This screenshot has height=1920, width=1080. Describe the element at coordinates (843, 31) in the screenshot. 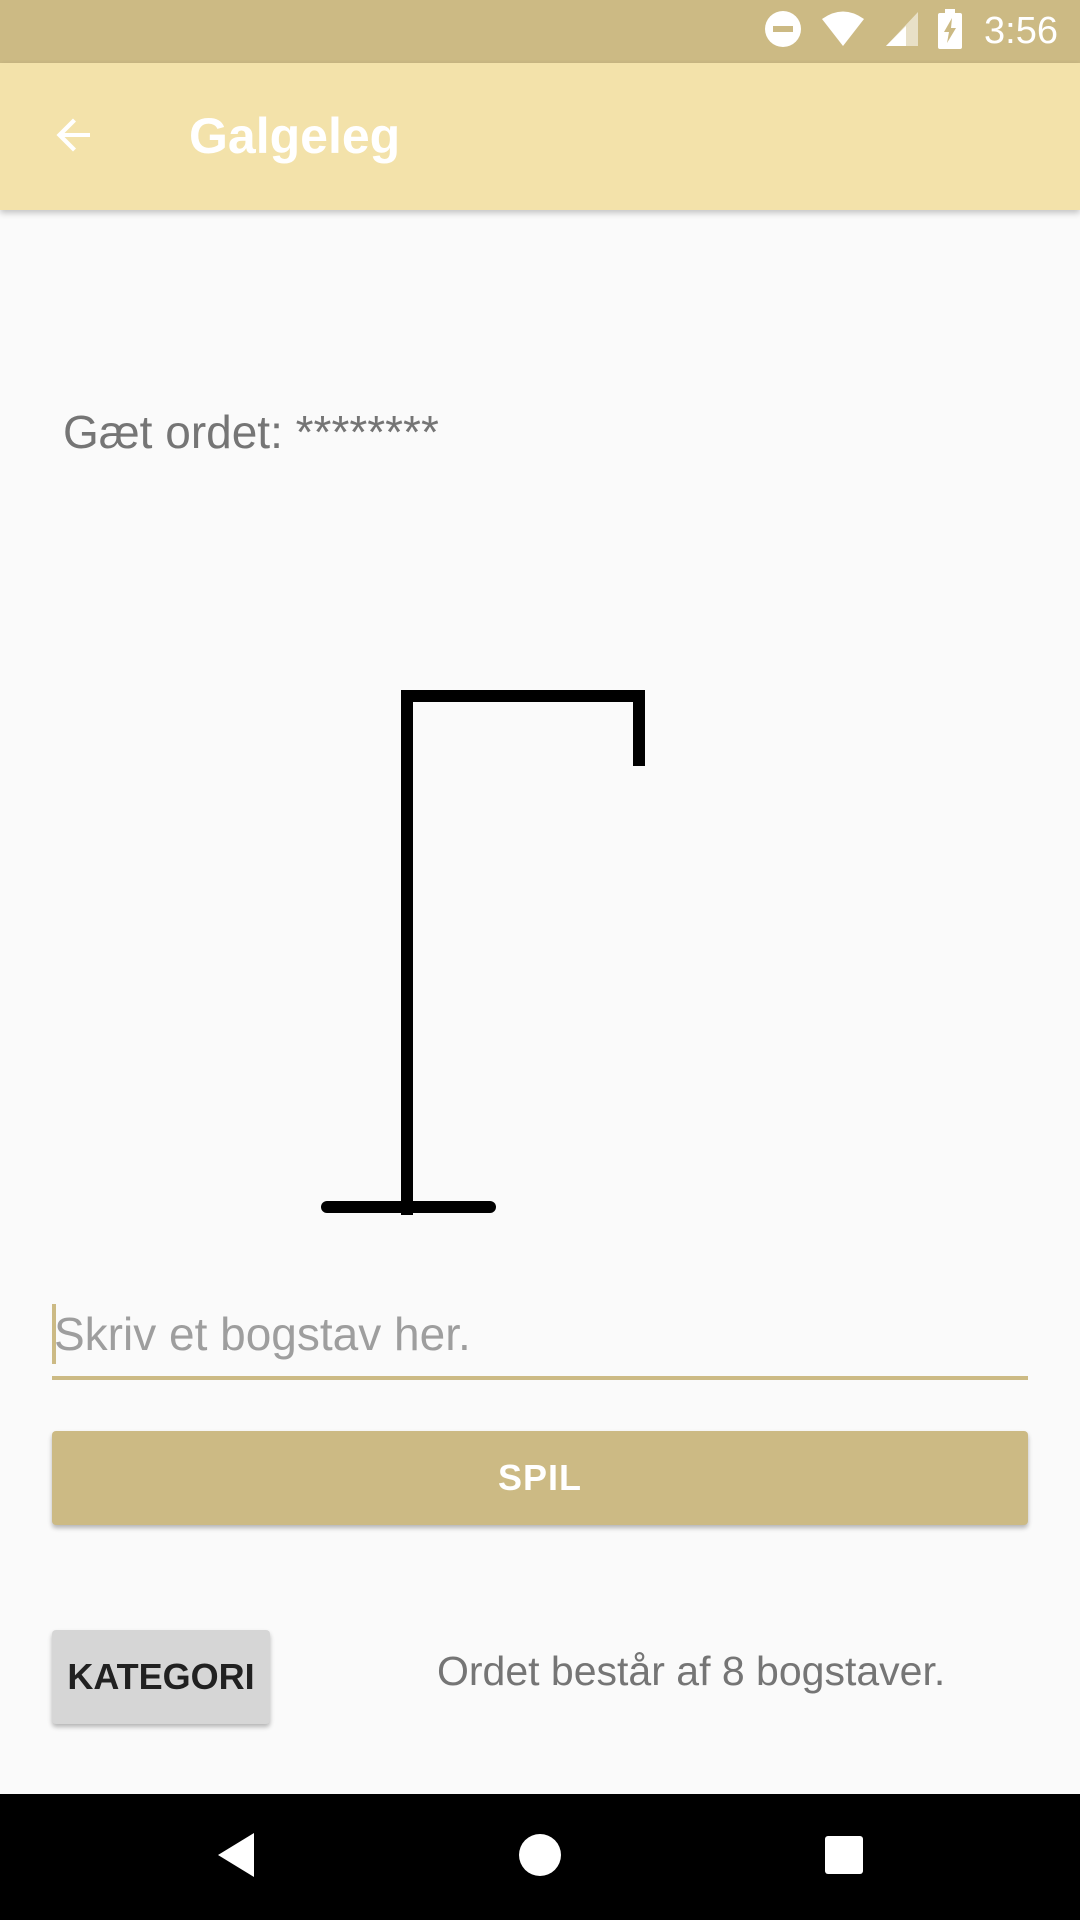

I see `wifi-icon` at that location.